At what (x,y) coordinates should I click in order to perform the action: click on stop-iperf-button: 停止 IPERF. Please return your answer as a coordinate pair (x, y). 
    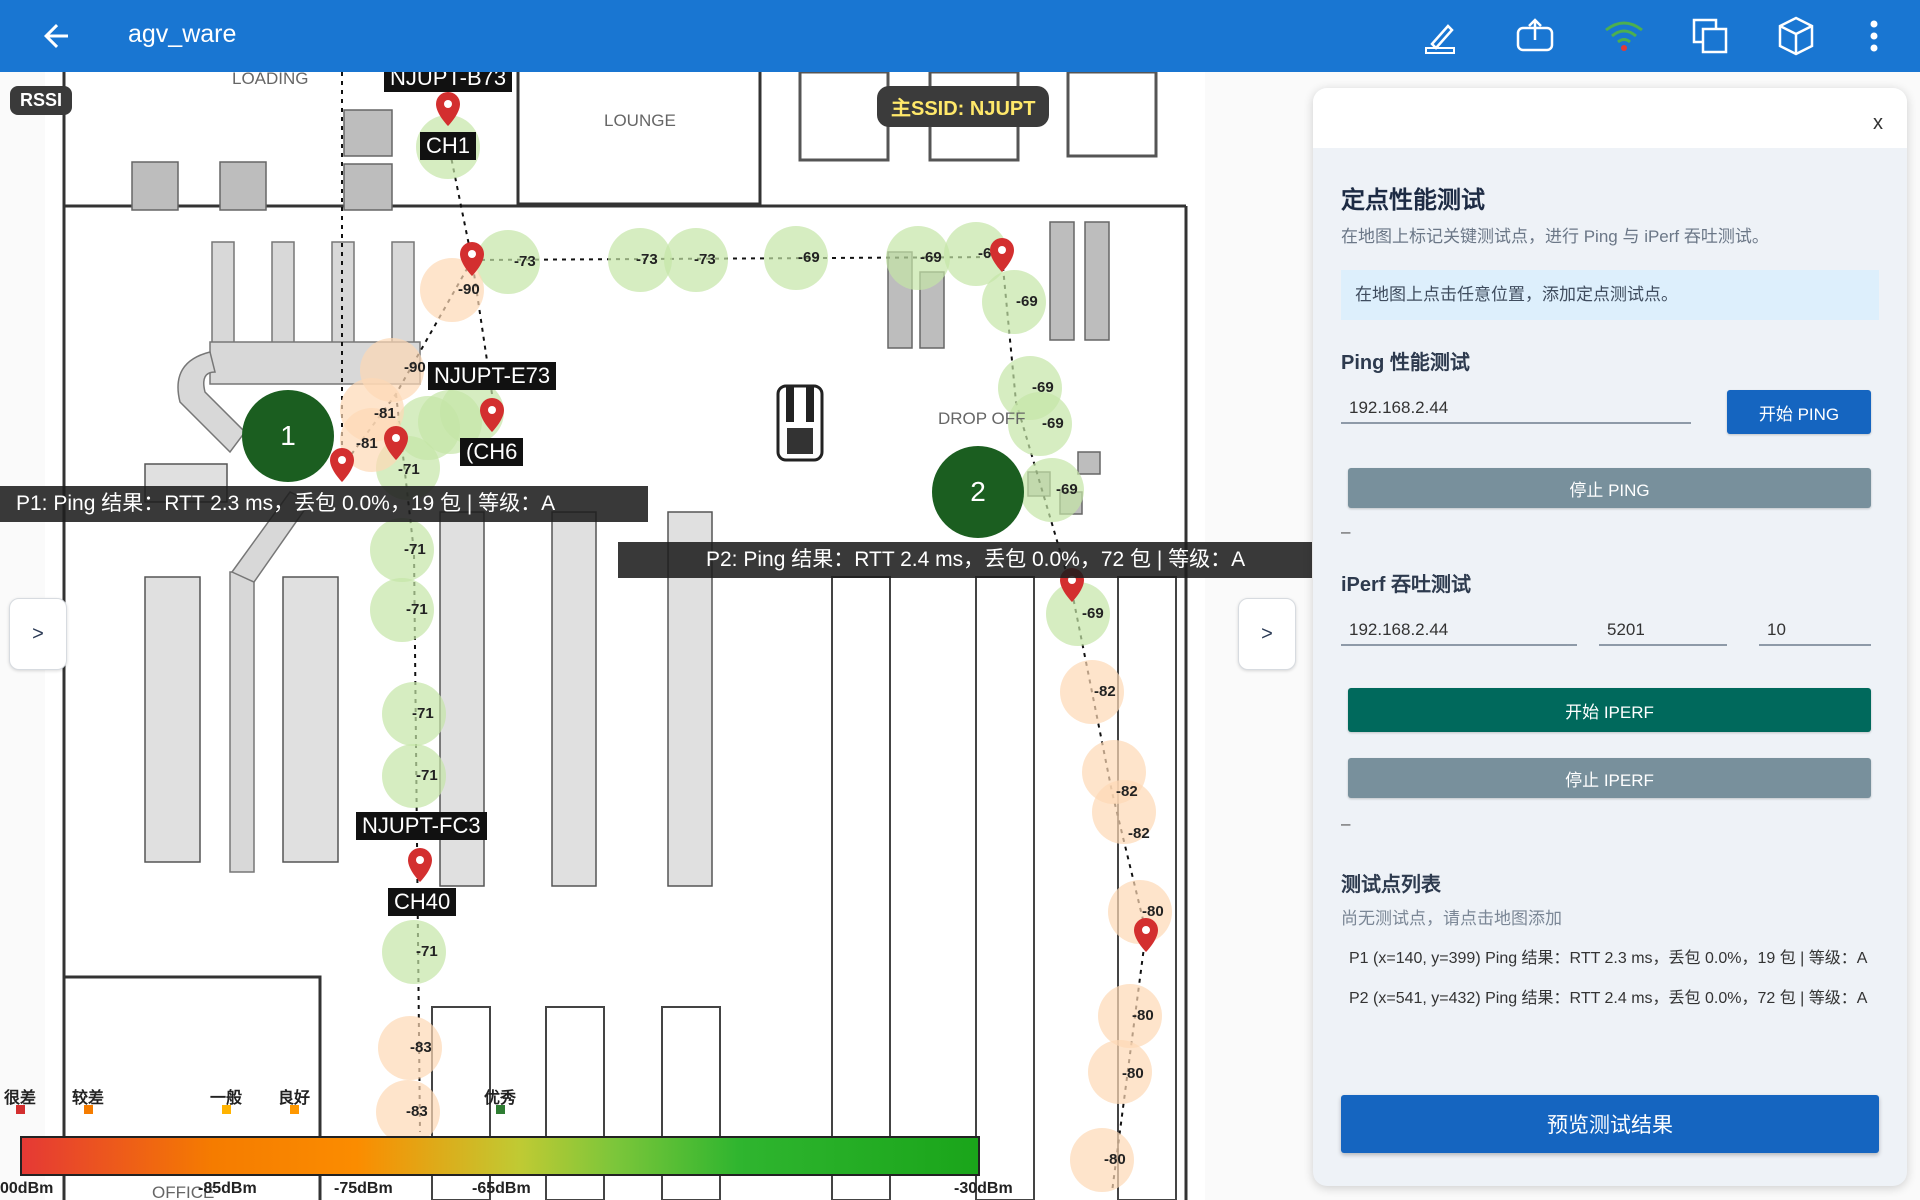
    Looking at the image, I should click on (1609, 778).